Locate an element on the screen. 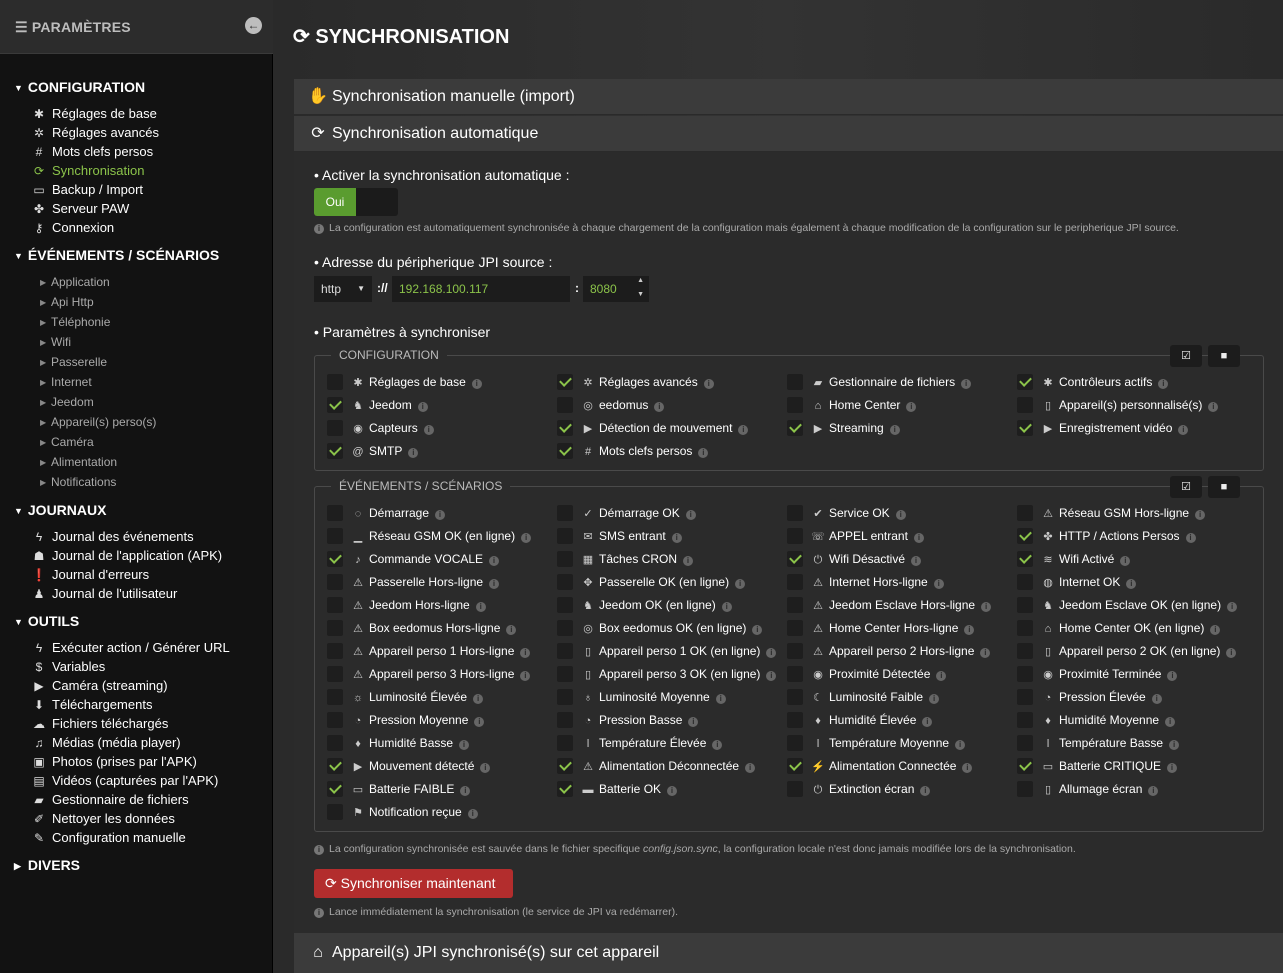  sync-checkbox: ⚠ Appareil perso 1 Hors-ligne i is located at coordinates (429, 651).